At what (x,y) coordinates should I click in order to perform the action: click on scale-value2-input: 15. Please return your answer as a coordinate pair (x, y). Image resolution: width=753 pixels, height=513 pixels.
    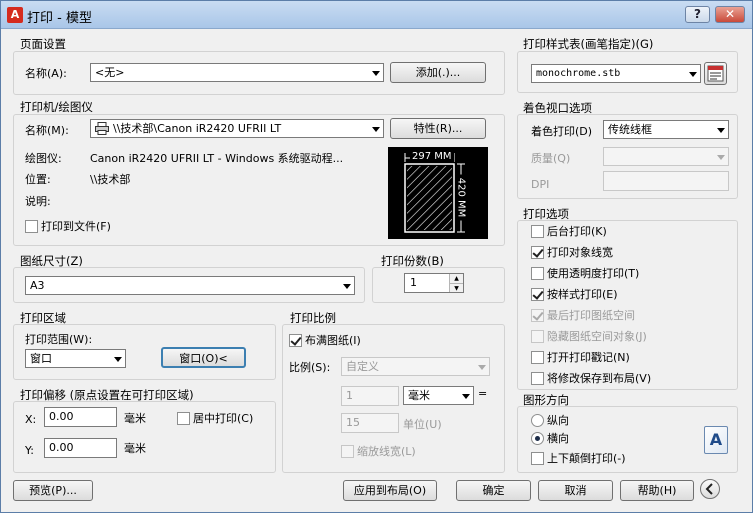
    Looking at the image, I should click on (370, 423).